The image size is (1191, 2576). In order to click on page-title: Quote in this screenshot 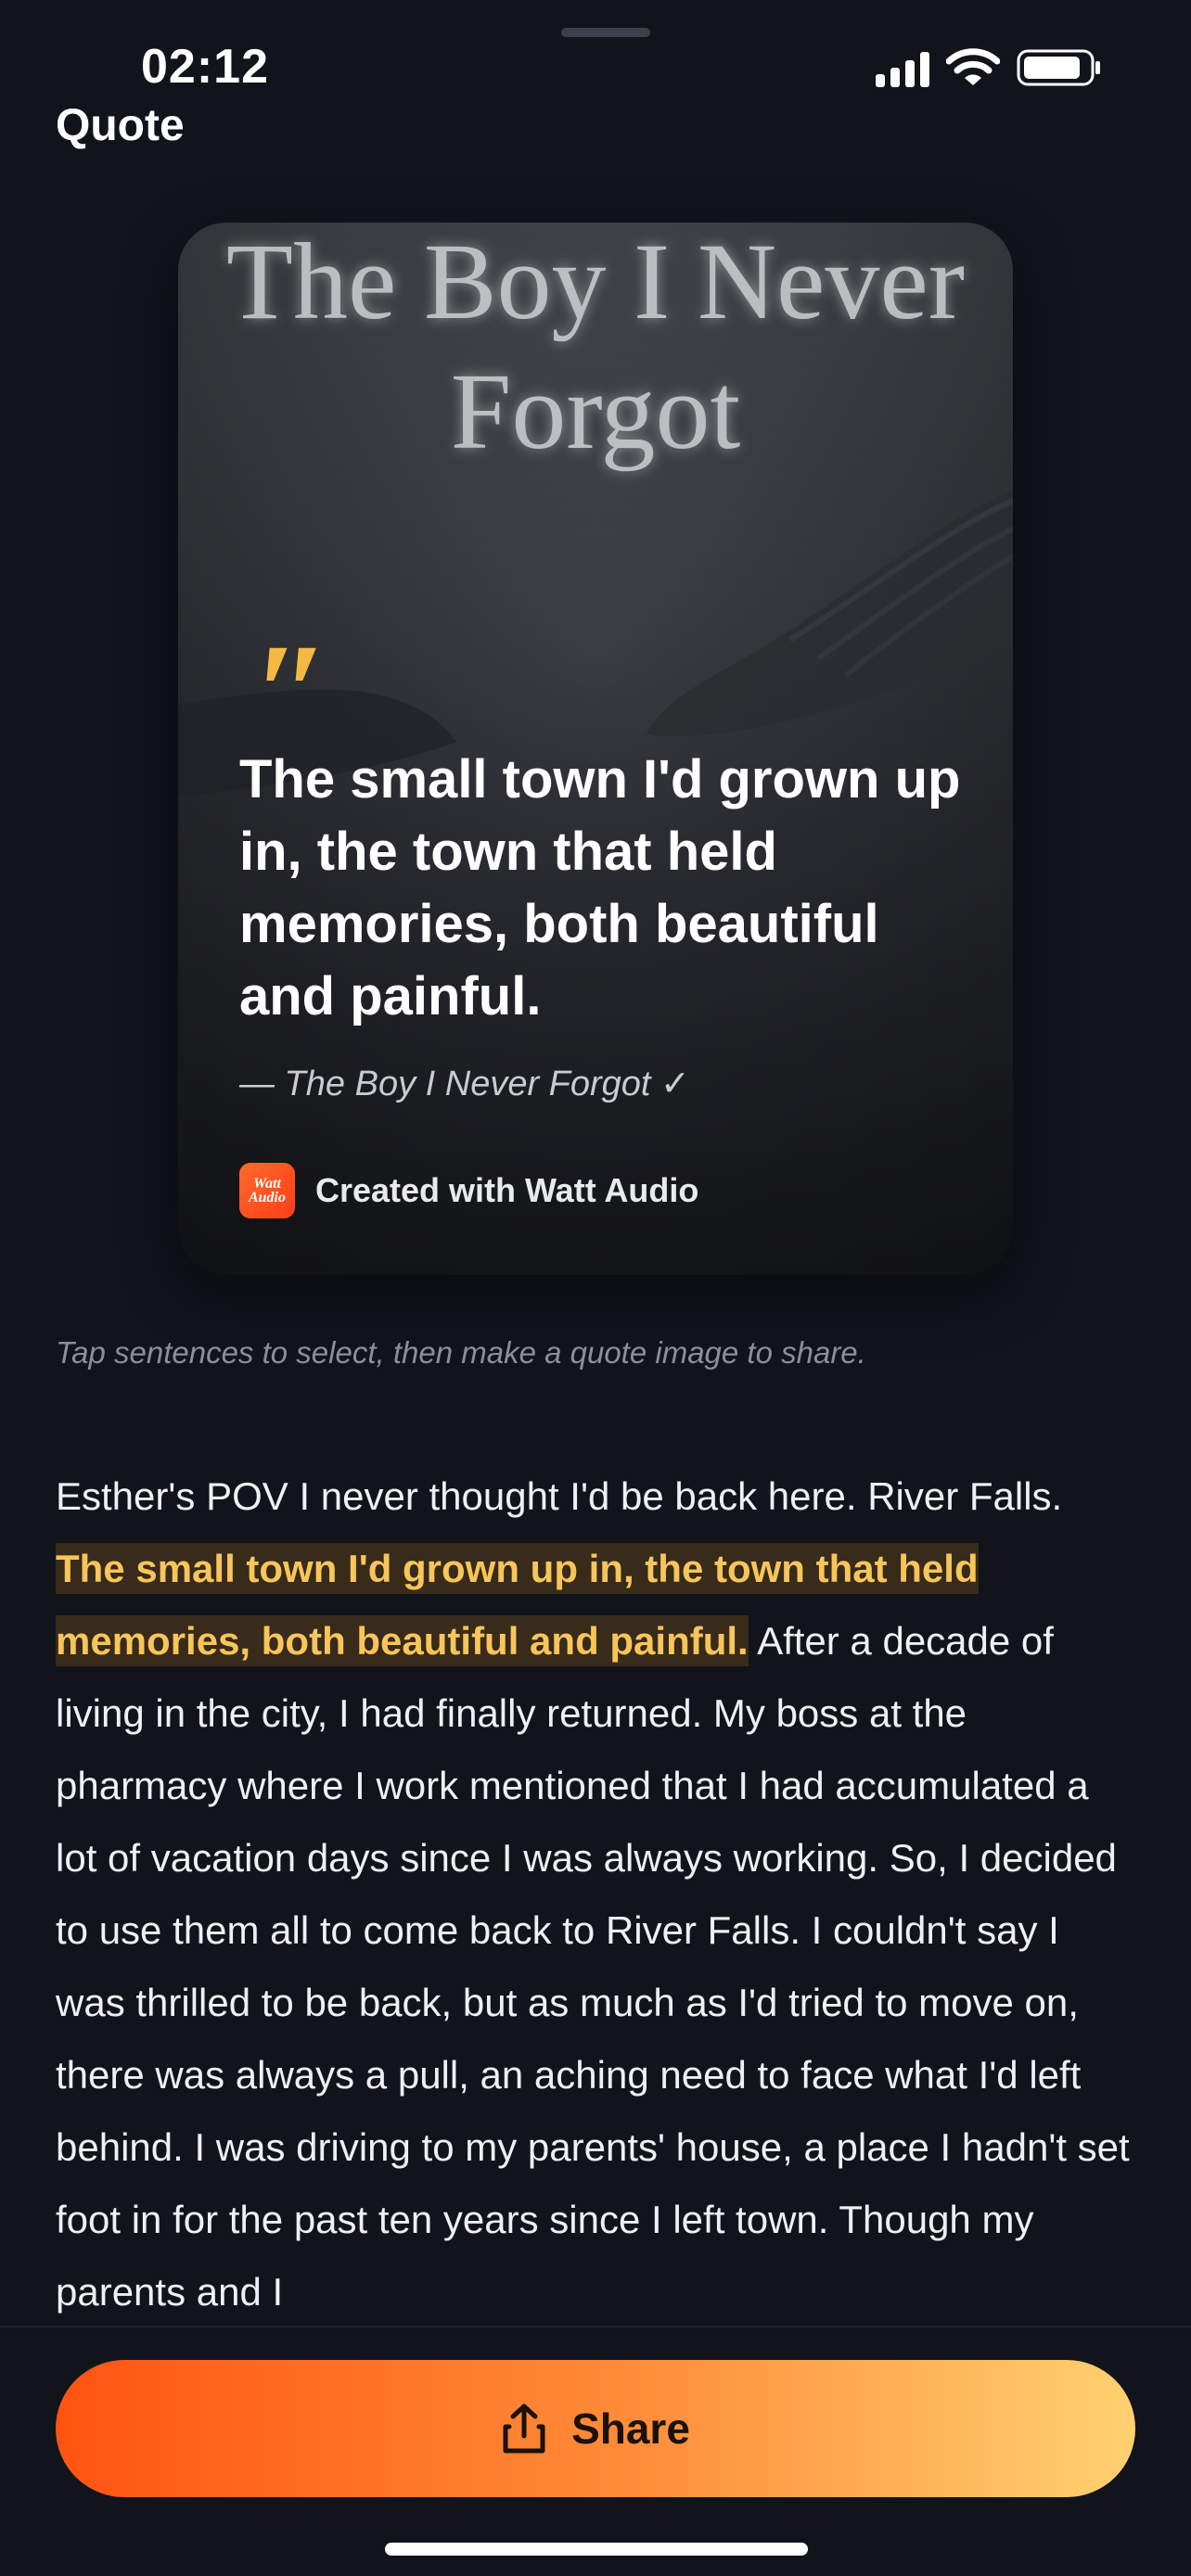, I will do `click(121, 125)`.